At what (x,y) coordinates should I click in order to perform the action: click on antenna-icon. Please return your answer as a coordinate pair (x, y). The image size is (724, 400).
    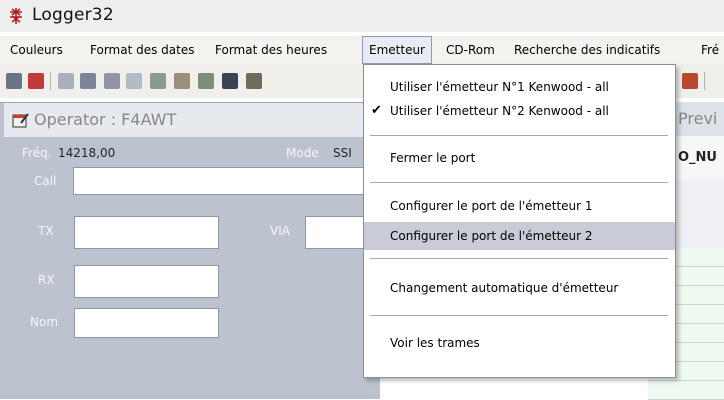
    Looking at the image, I should click on (66, 81).